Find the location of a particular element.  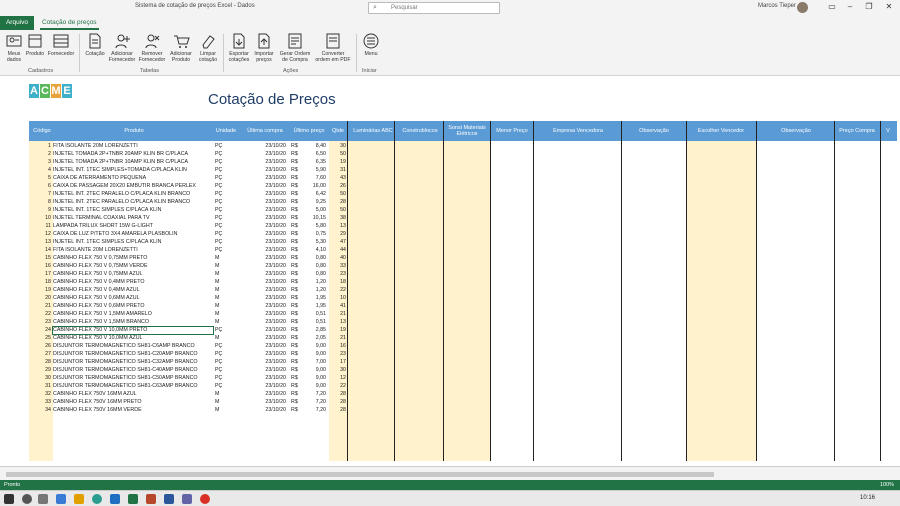

cell-codigo: 14 is located at coordinates (40, 250).